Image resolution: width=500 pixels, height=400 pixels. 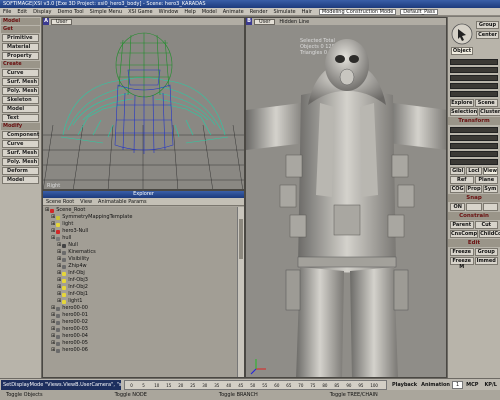 I want to click on scrollbar-thumb, so click(x=241, y=239).